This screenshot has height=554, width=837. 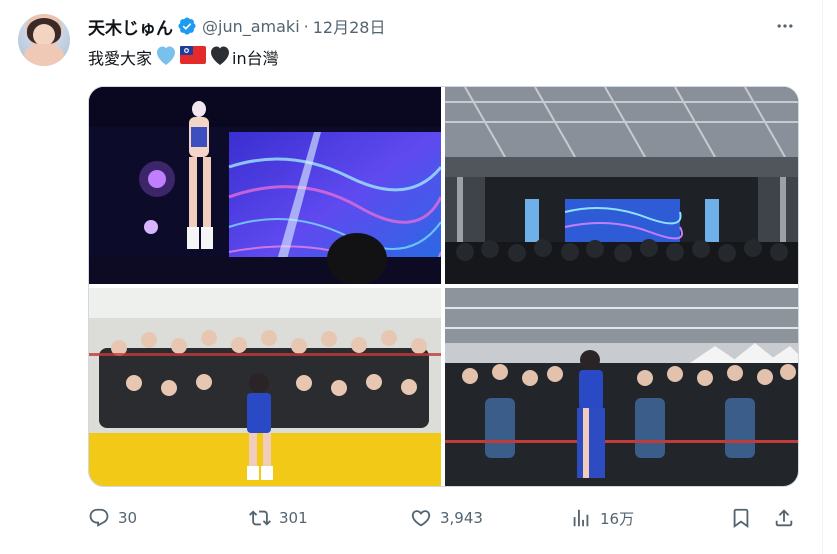 I want to click on bookmark-icon, so click(x=741, y=518).